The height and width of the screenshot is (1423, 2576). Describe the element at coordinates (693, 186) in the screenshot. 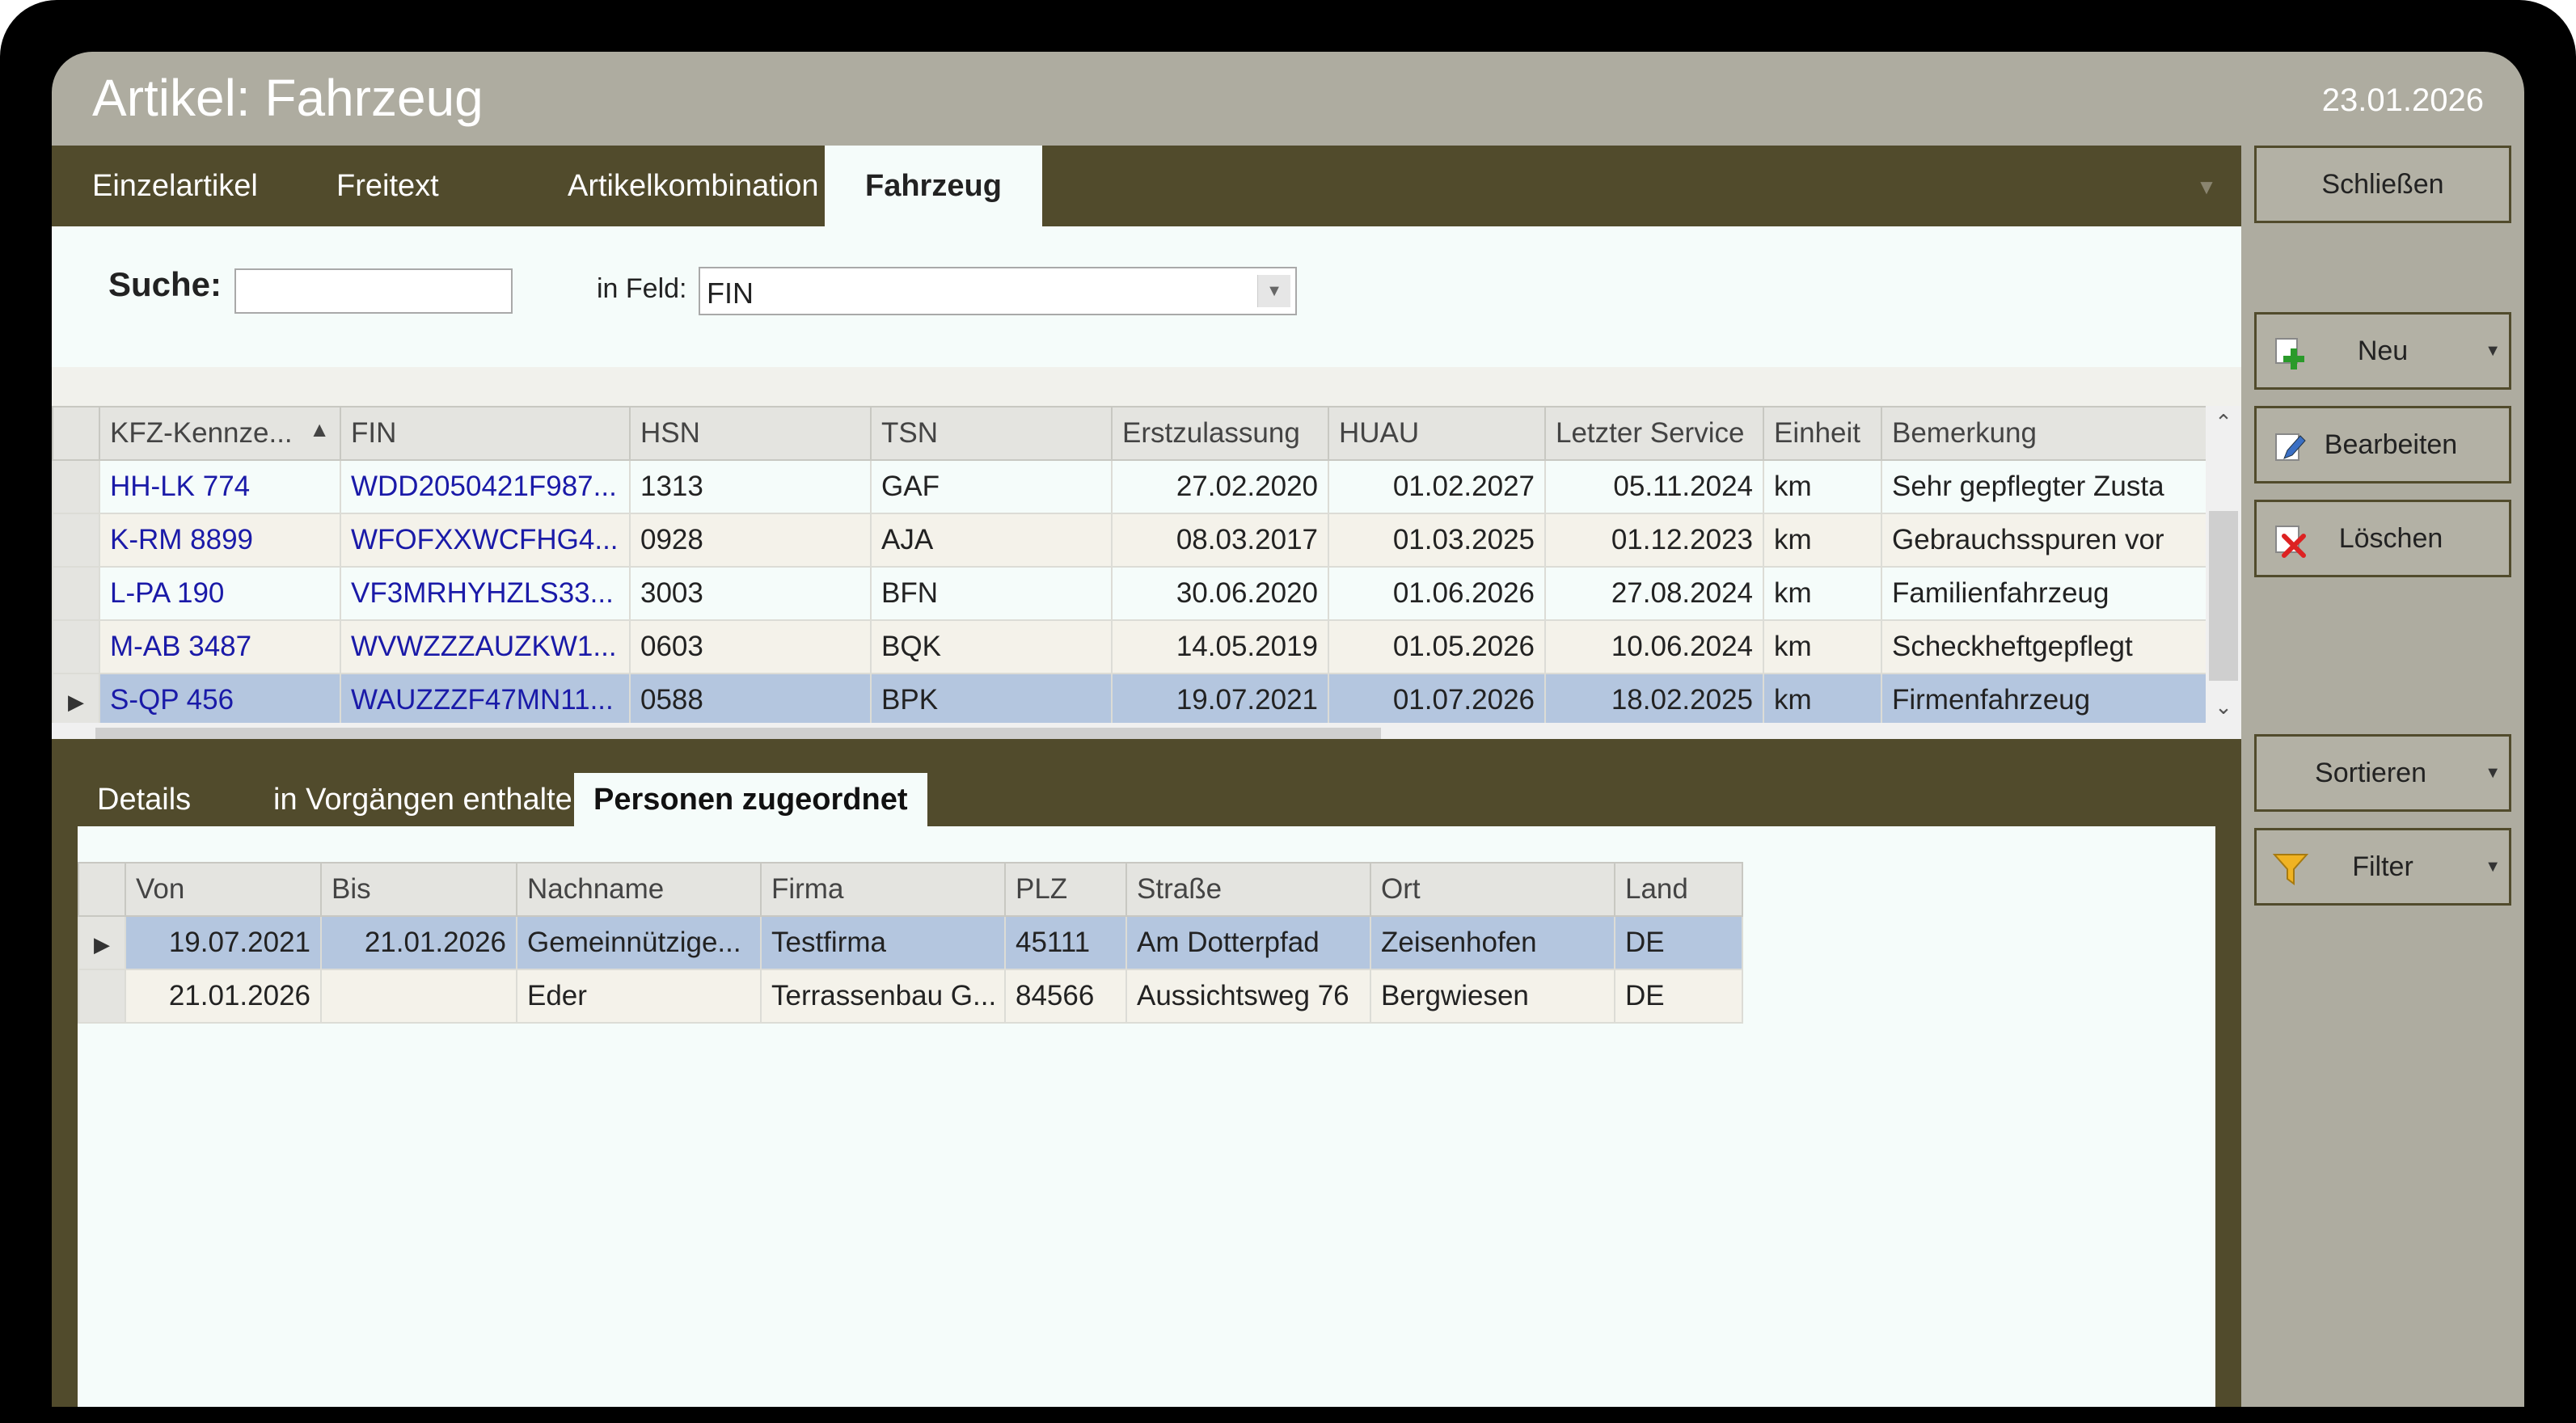

I see `tab-artikelkombination: Artikelkombination` at that location.